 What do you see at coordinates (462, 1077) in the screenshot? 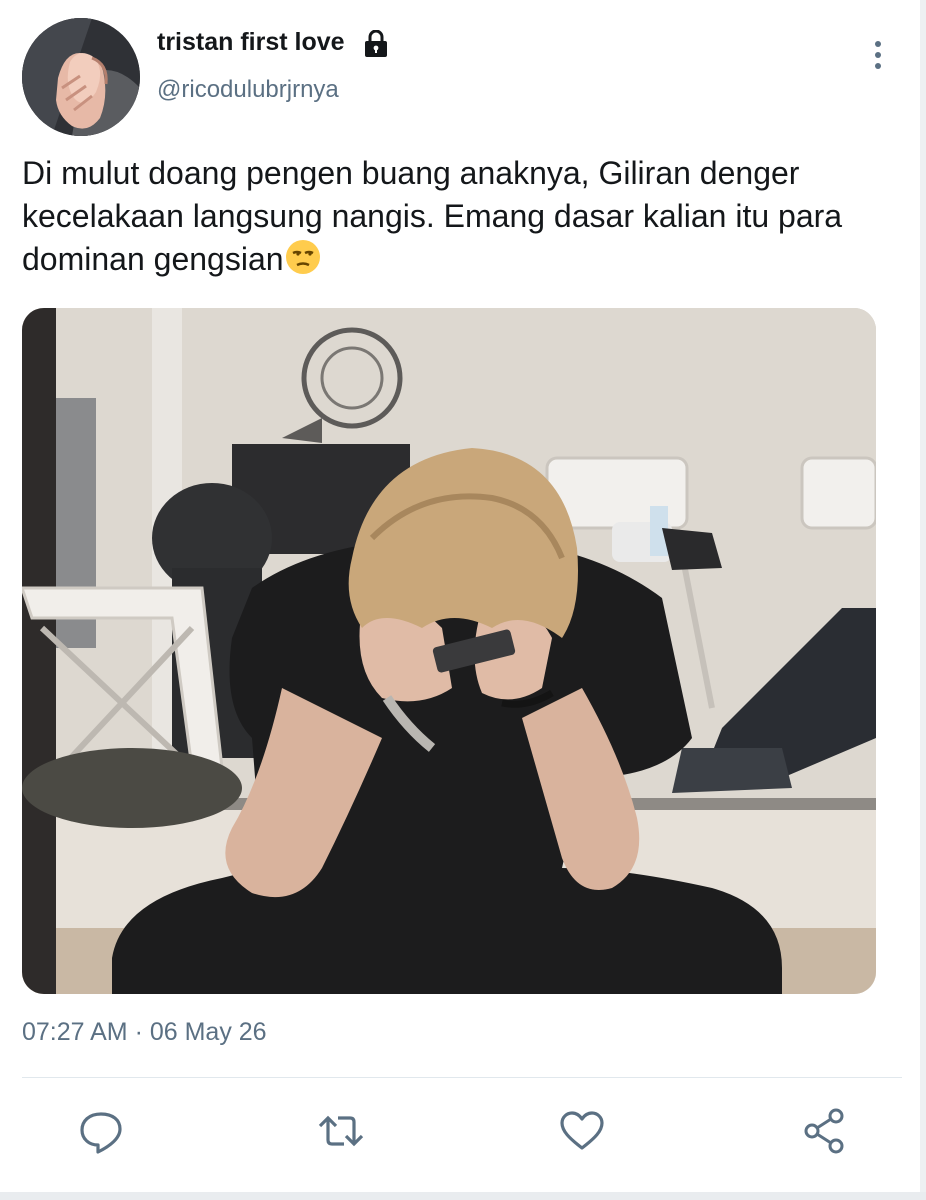
I see `divider` at bounding box center [462, 1077].